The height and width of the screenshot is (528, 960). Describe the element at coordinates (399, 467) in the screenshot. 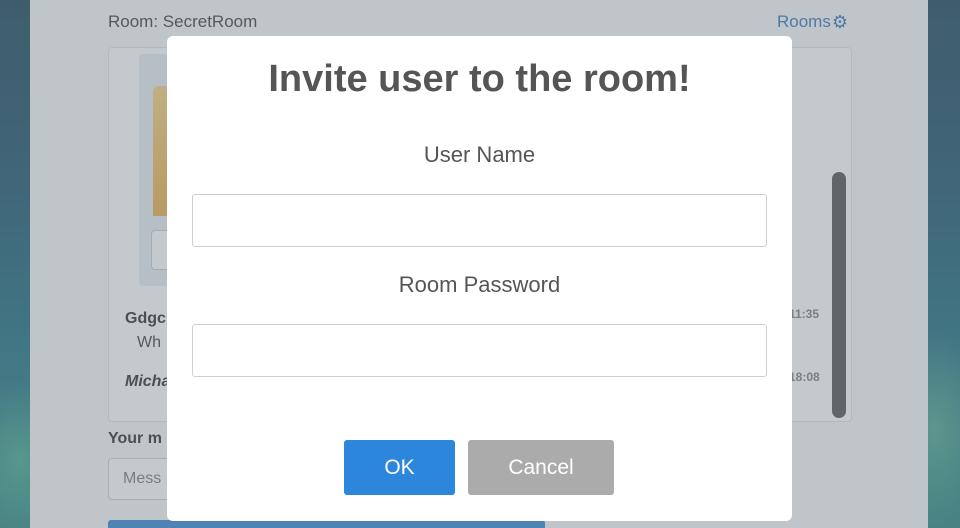

I see `ok-button: OK` at that location.